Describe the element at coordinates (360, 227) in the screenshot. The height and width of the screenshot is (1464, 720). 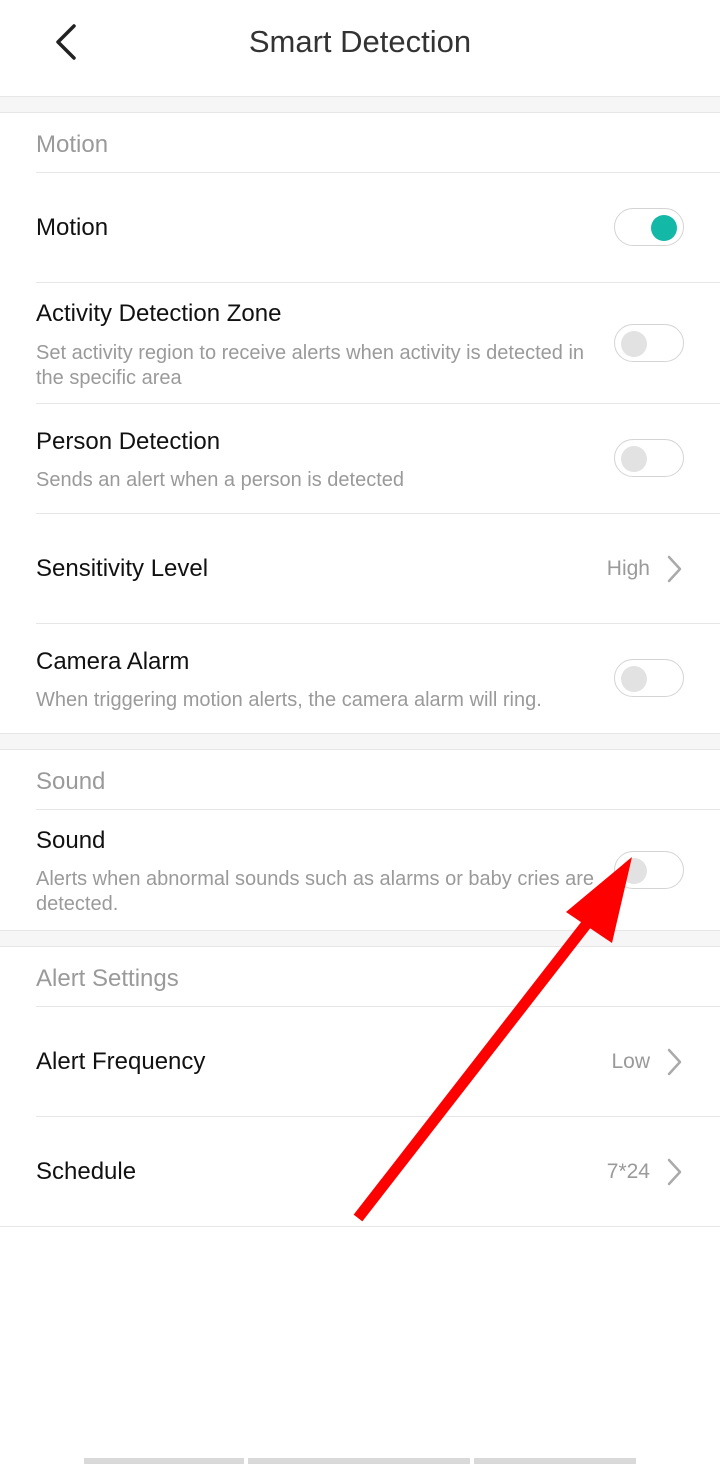
I see `motion-row: Motion` at that location.